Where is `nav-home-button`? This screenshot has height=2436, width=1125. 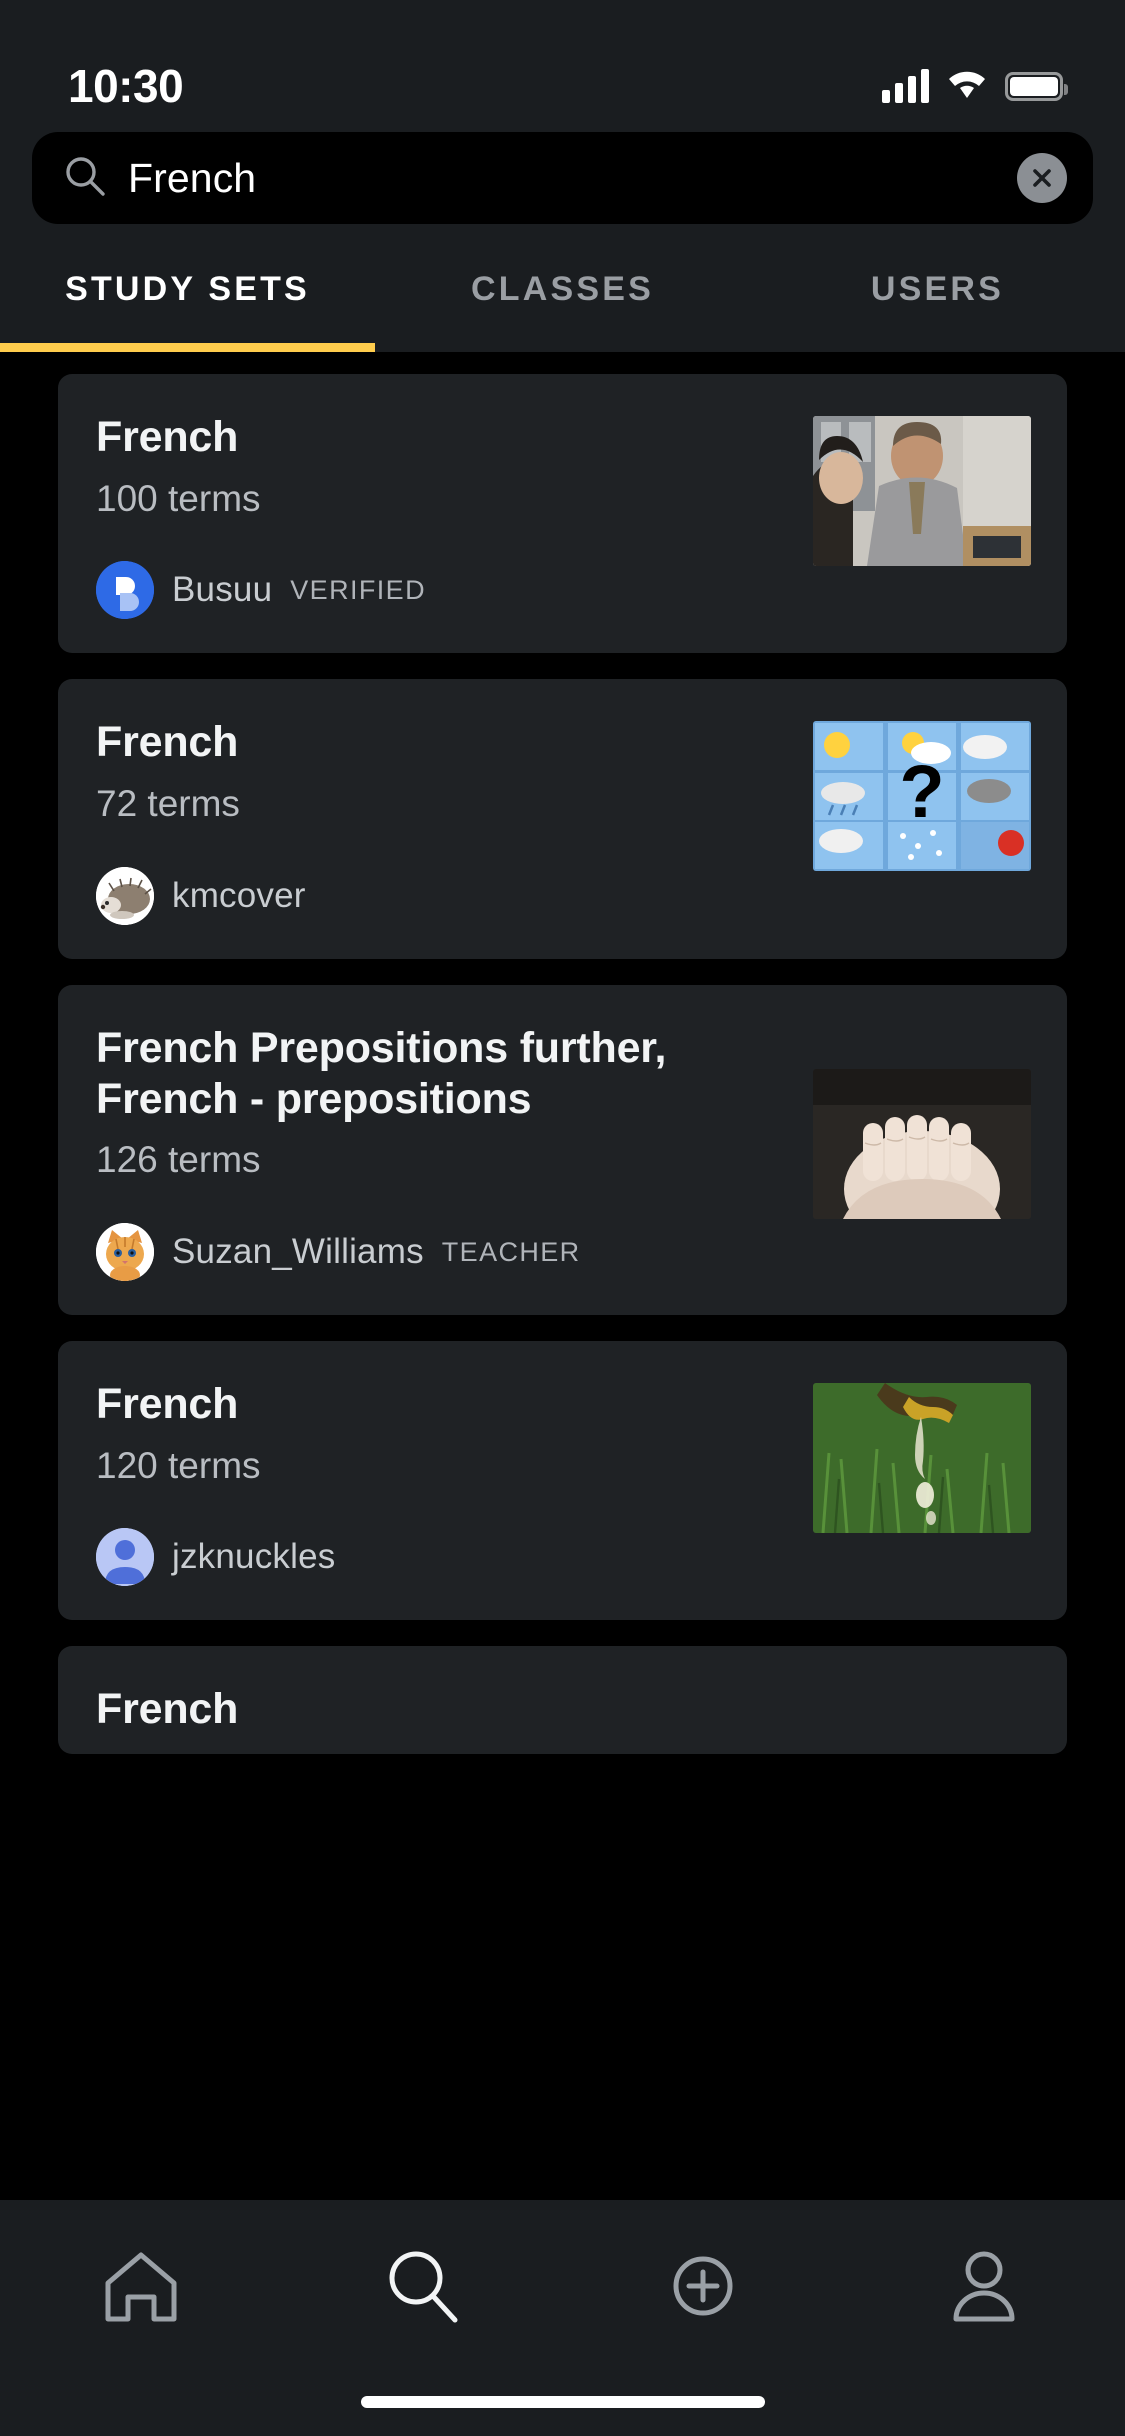 nav-home-button is located at coordinates (140, 2288).